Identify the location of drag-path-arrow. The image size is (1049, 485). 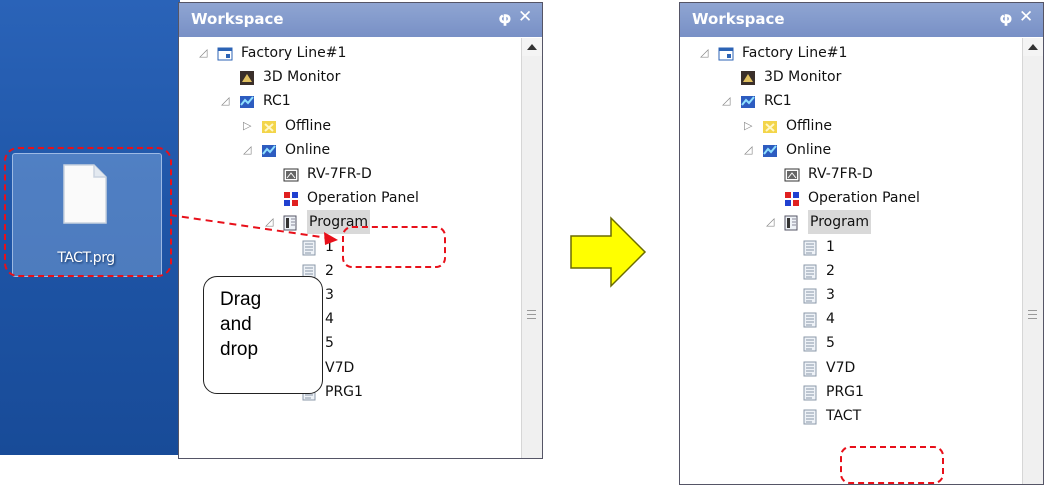
(253, 229).